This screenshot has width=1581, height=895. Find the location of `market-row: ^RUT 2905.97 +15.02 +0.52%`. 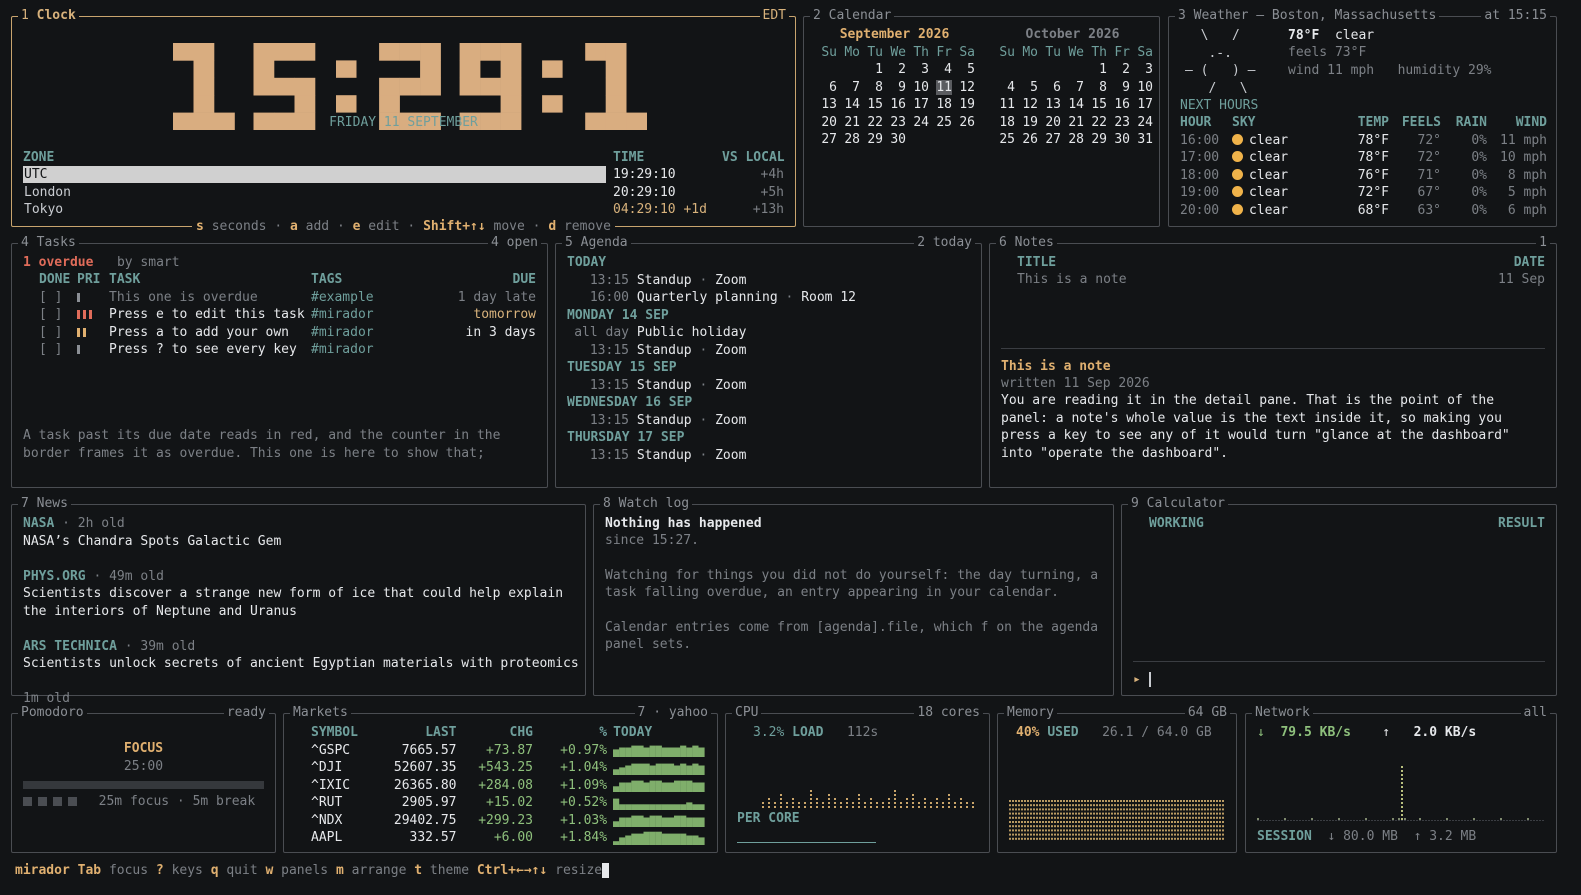

market-row: ^RUT 2905.97 +15.02 +0.52% is located at coordinates (509, 803).